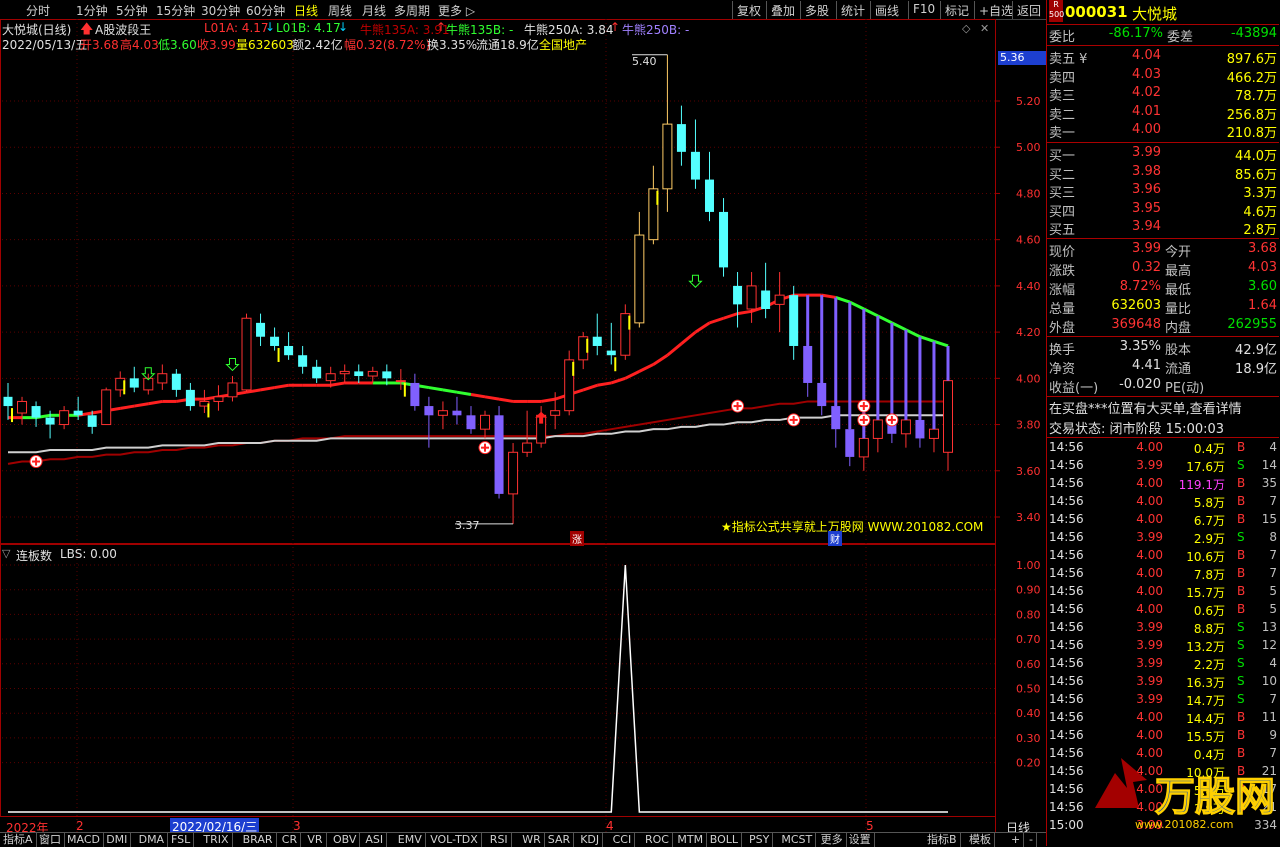  Describe the element at coordinates (220, 10) in the screenshot. I see `period-4: 30分钟` at that location.